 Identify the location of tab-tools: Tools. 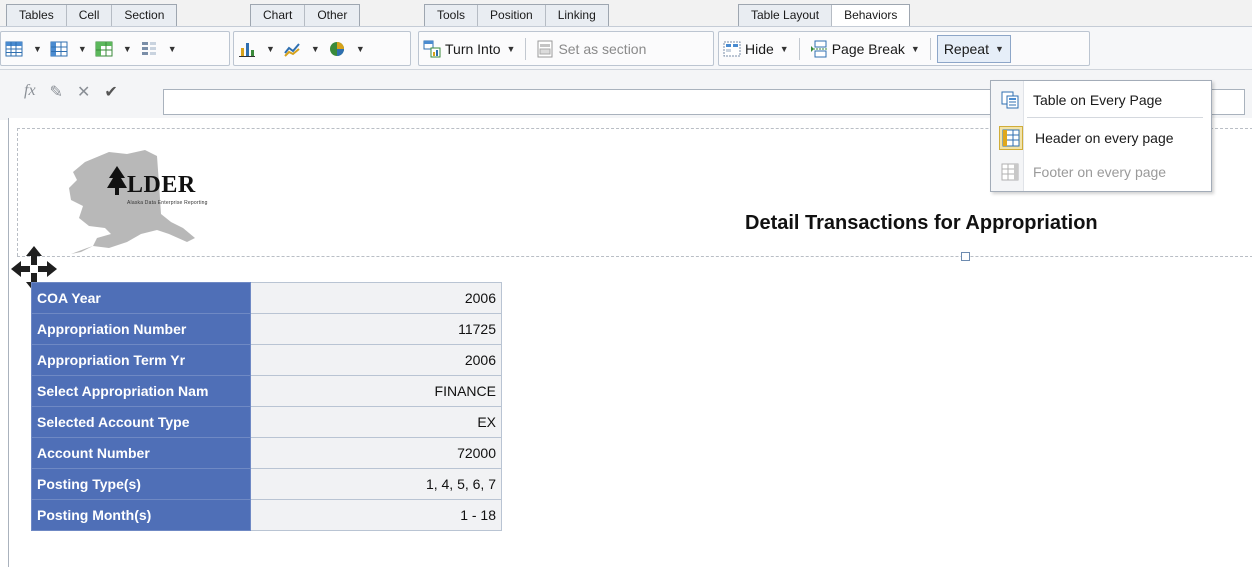
(452, 16).